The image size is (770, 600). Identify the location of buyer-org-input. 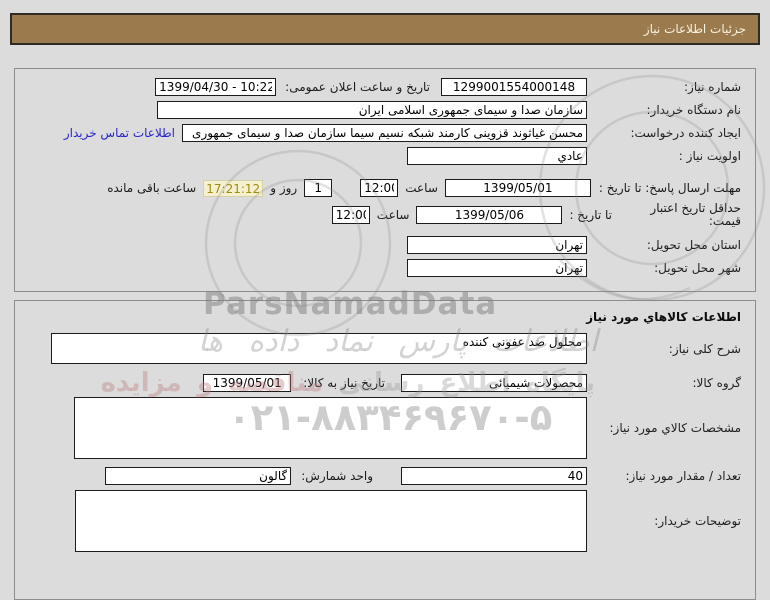
(372, 110).